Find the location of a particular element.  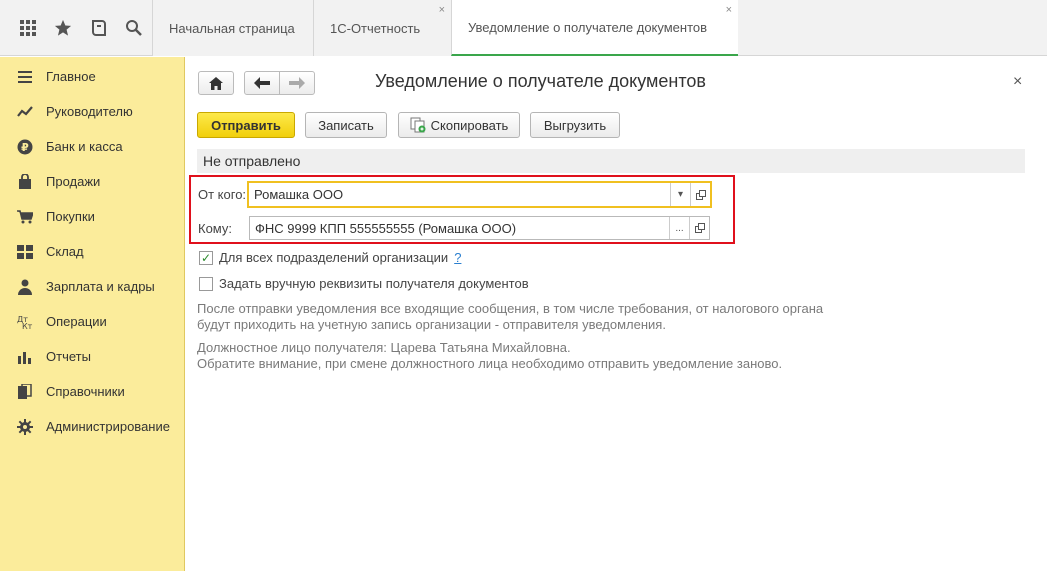

home-icon is located at coordinates (216, 83).